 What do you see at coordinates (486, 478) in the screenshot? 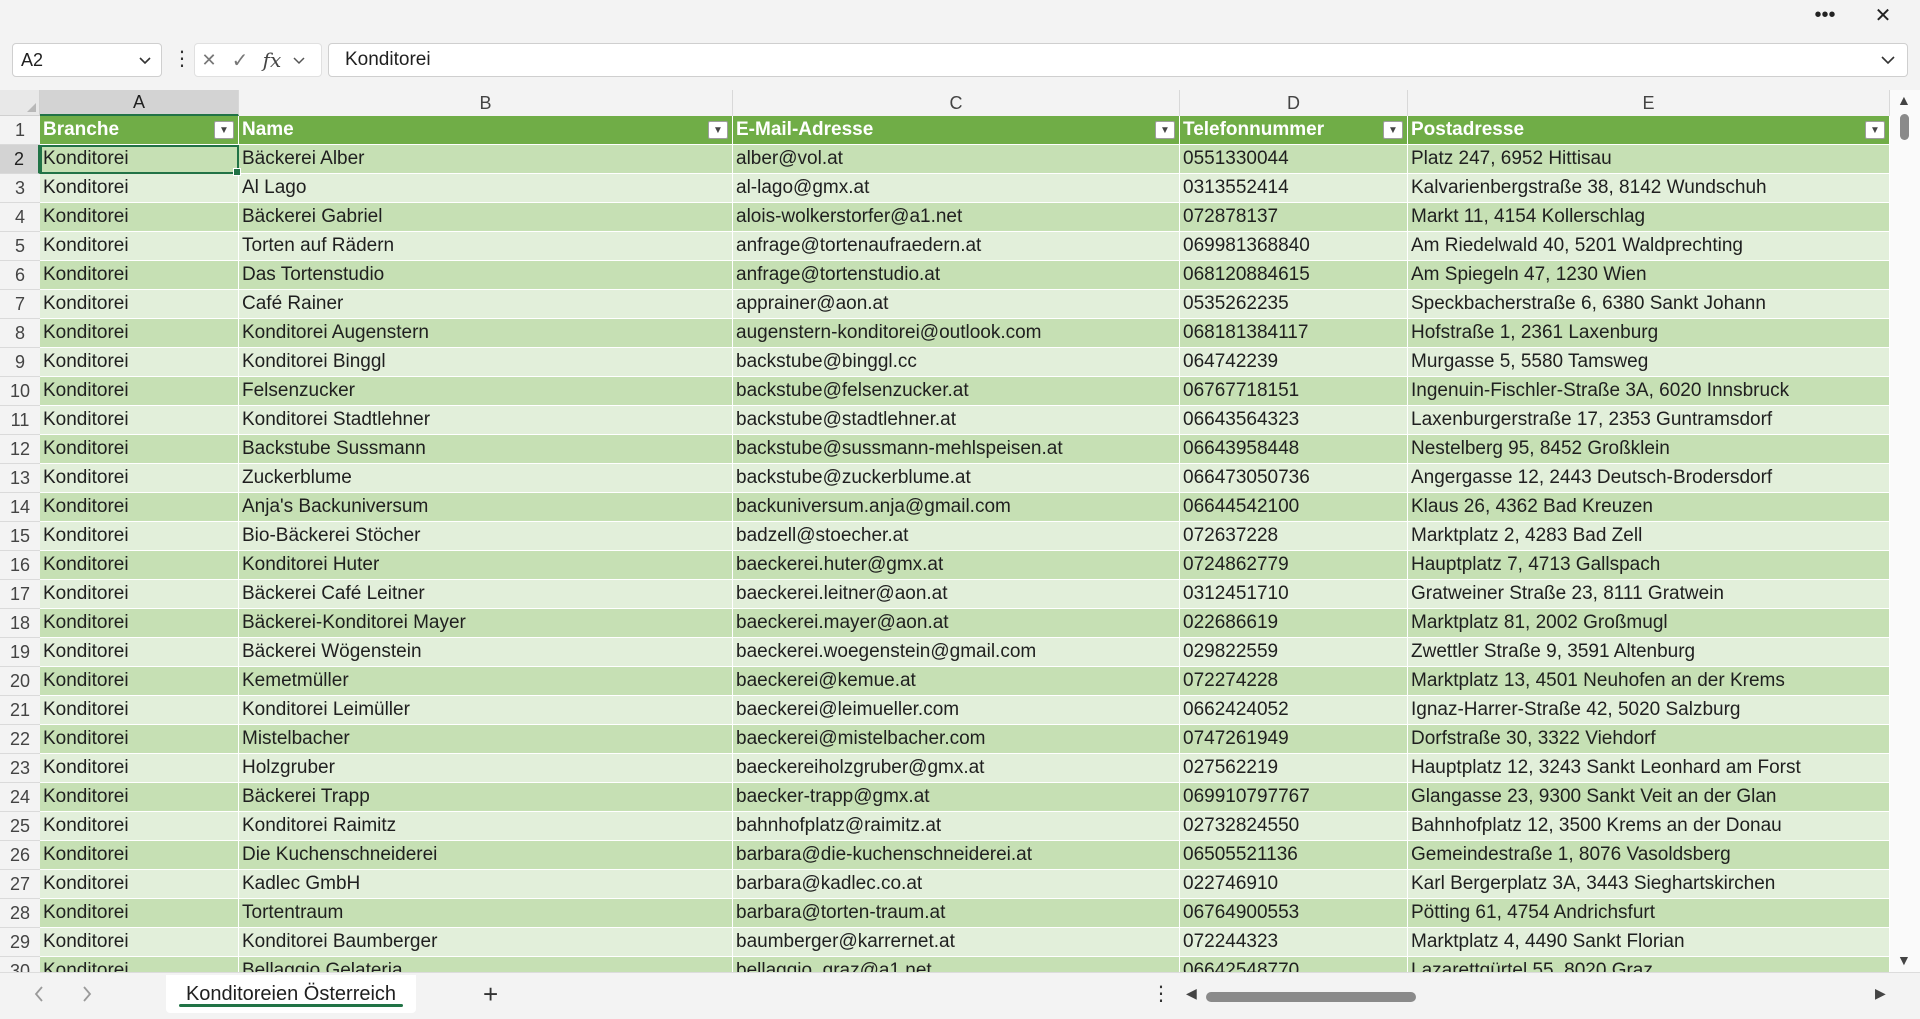
I see `cell-name: Zuckerblume` at bounding box center [486, 478].